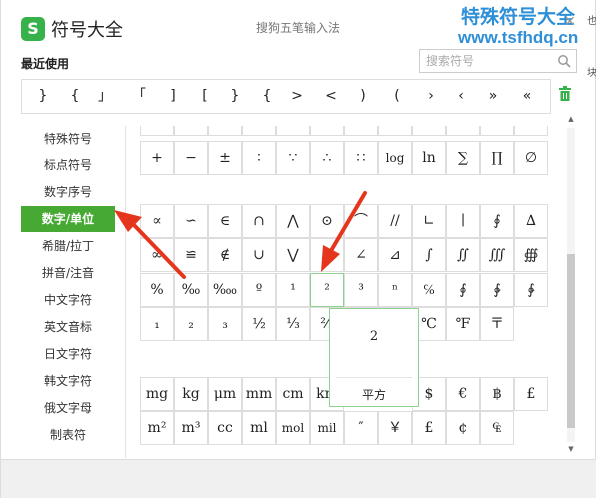  Describe the element at coordinates (191, 428) in the screenshot. I see `symbol-cell: m³` at that location.